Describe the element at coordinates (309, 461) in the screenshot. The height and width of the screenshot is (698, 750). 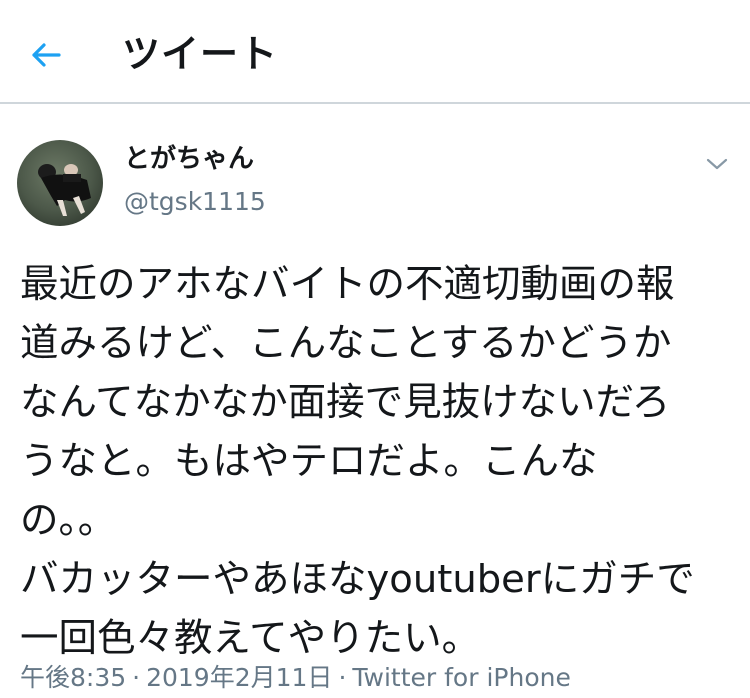
I see `tweet-text-line: うなと。もはやテロだよ。こんな` at that location.